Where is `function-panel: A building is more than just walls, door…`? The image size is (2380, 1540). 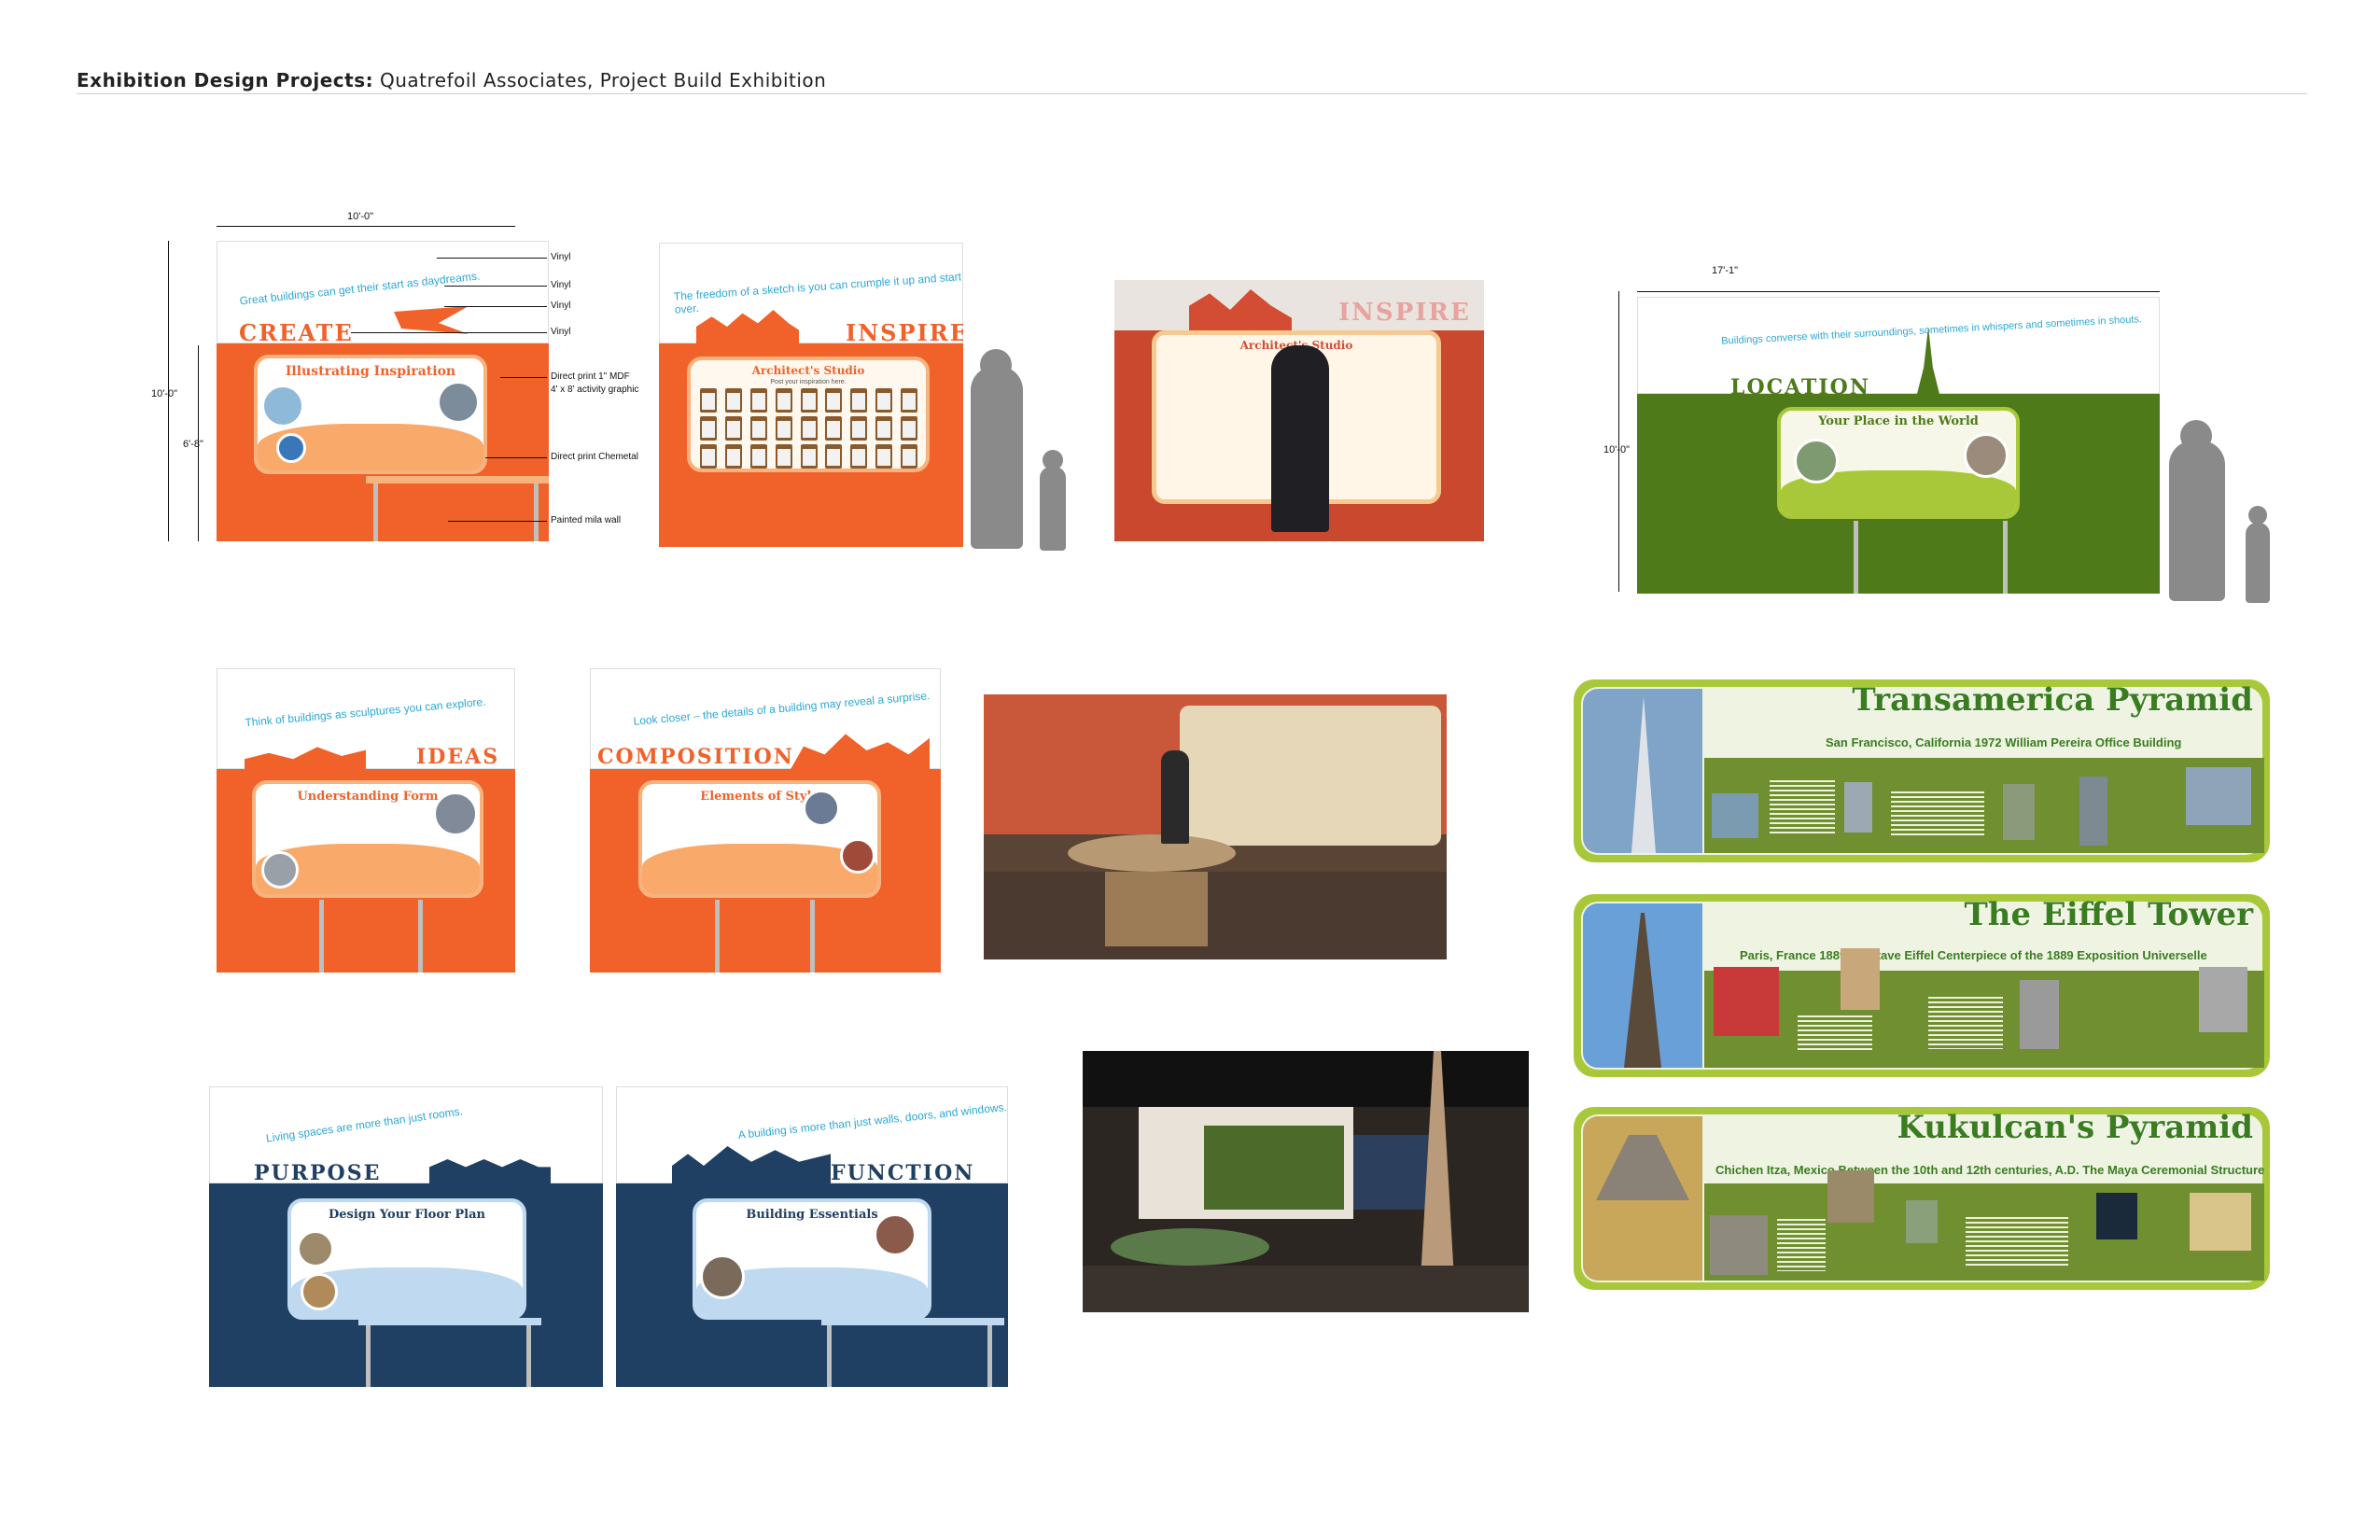
function-panel: A building is more than just walls, door… is located at coordinates (812, 1236).